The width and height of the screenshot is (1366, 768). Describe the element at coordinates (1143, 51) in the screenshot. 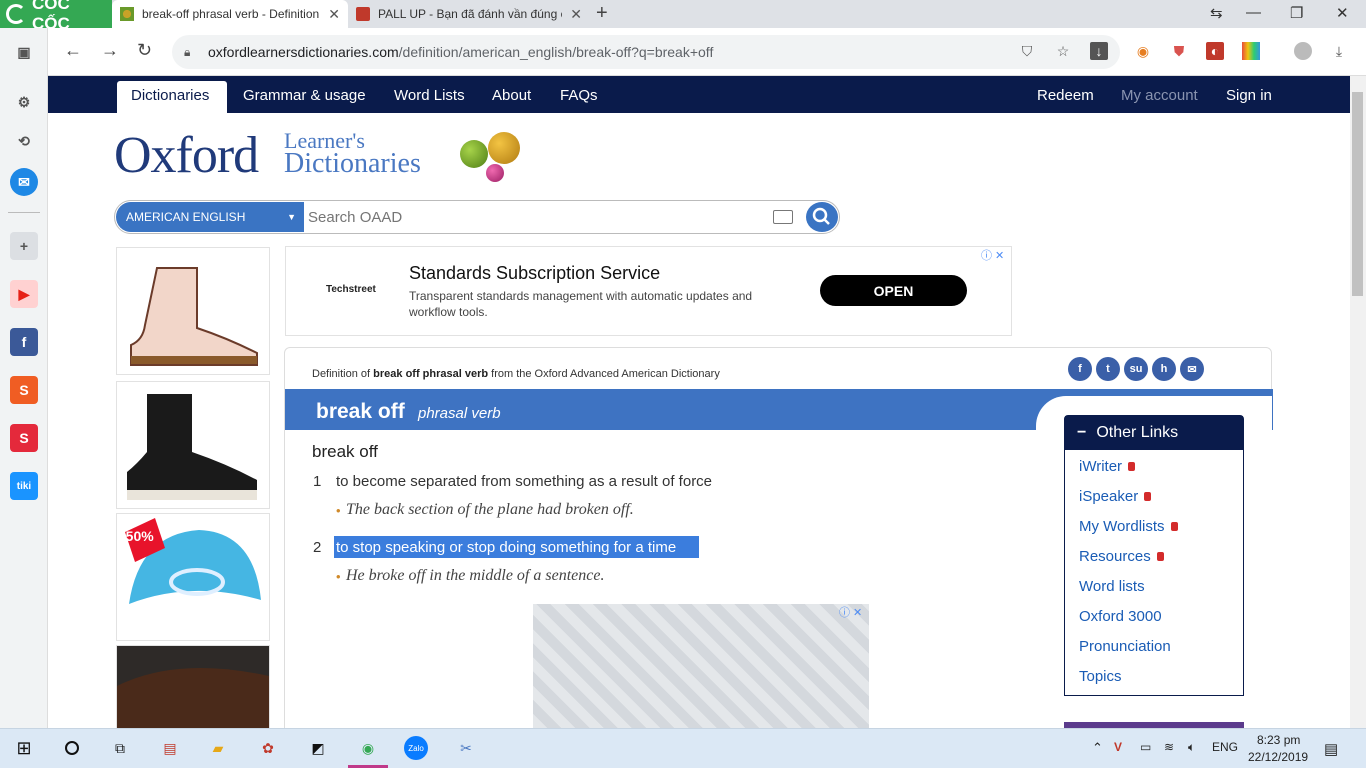

I see `extension-chrome-icon: ◉` at that location.